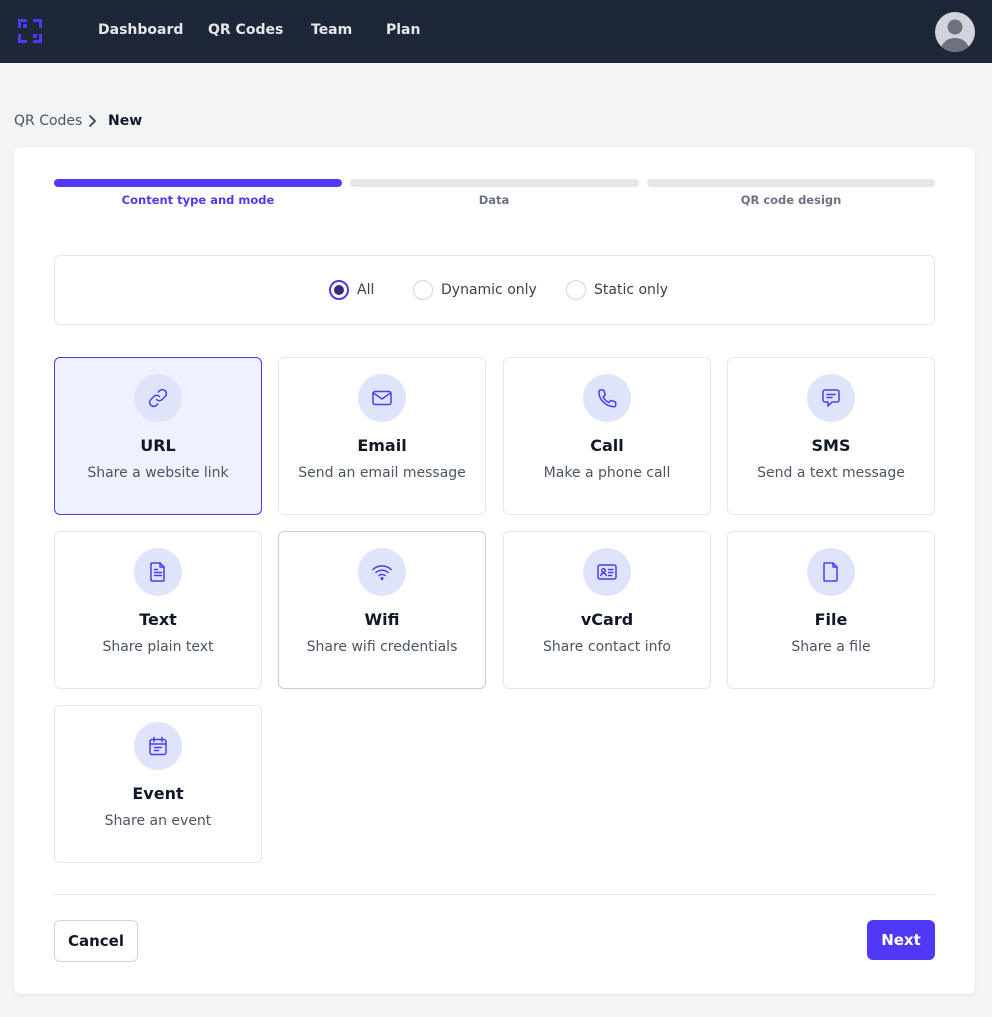  I want to click on radio-dynamic-only-label: Dynamic only, so click(489, 290).